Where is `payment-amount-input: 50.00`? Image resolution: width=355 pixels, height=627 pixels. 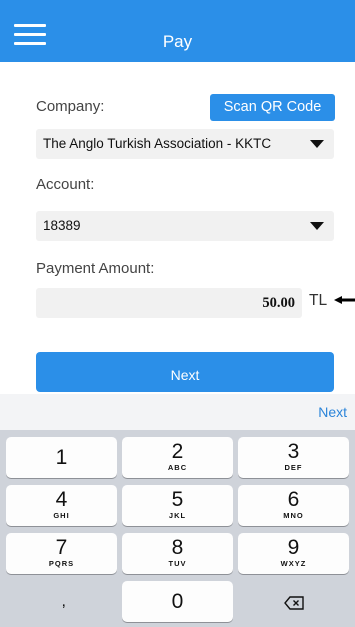 payment-amount-input: 50.00 is located at coordinates (169, 303).